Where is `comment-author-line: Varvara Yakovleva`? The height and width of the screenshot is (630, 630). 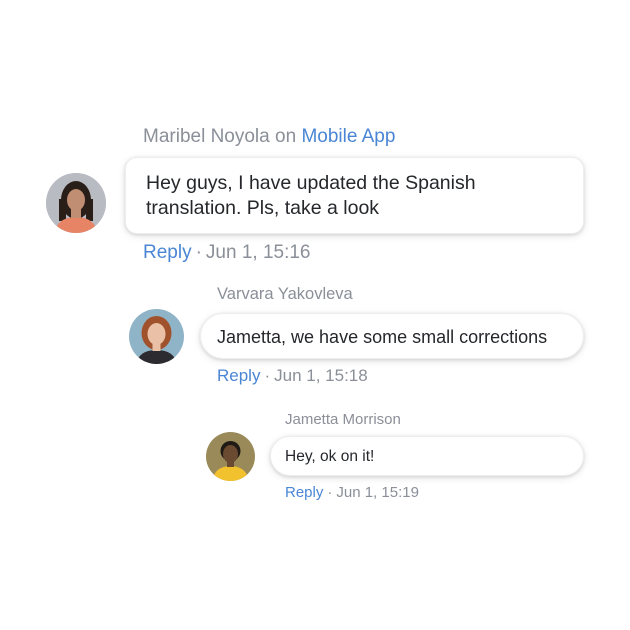
comment-author-line: Varvara Yakovleva is located at coordinates (285, 294).